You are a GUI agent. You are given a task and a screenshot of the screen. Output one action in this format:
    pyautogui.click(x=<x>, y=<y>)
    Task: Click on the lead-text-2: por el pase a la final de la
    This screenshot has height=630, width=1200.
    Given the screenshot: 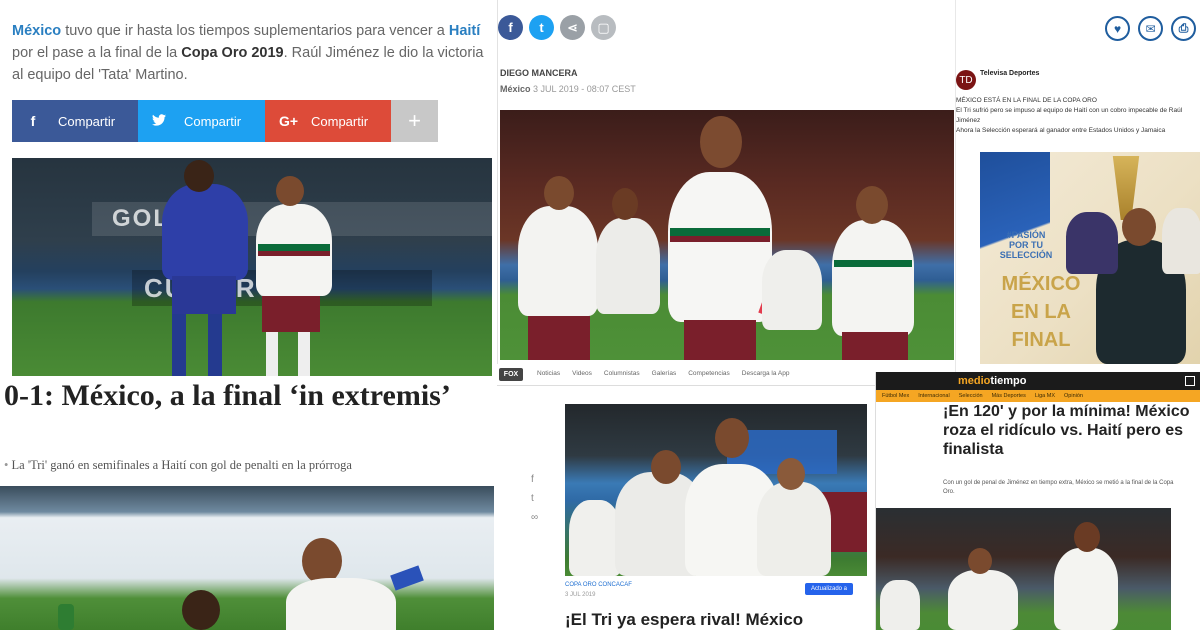 What is the action you would take?
    pyautogui.click(x=97, y=53)
    